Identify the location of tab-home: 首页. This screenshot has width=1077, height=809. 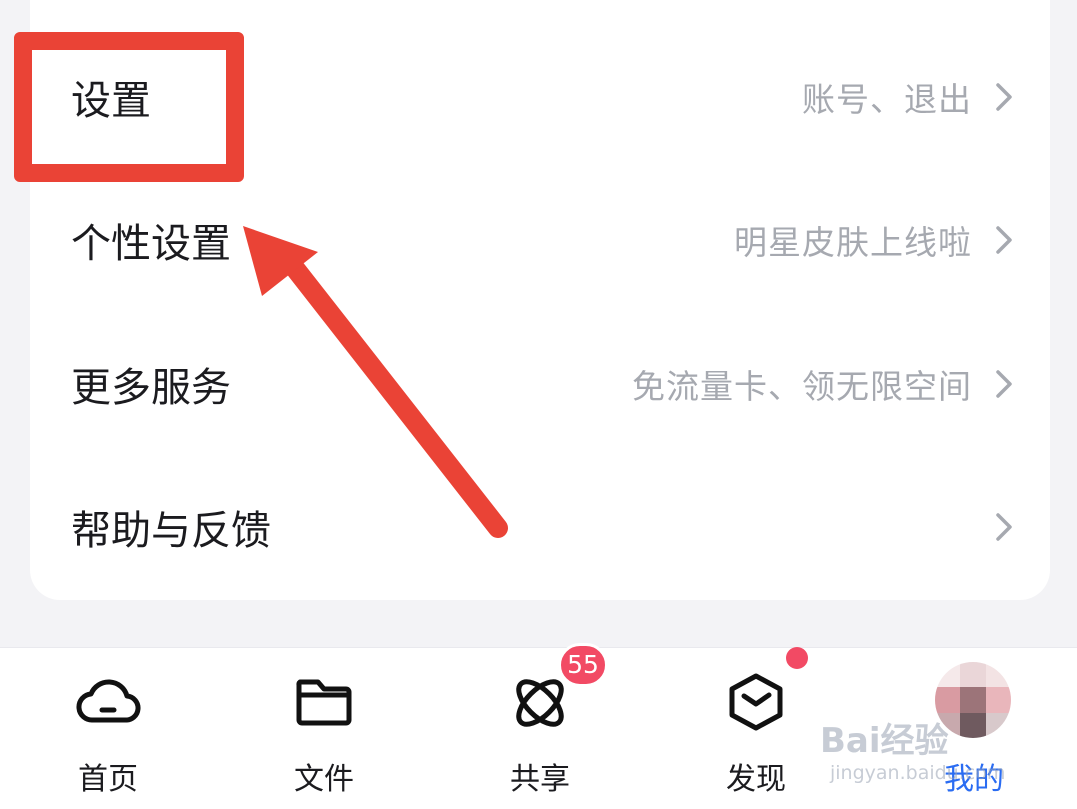
(108, 728).